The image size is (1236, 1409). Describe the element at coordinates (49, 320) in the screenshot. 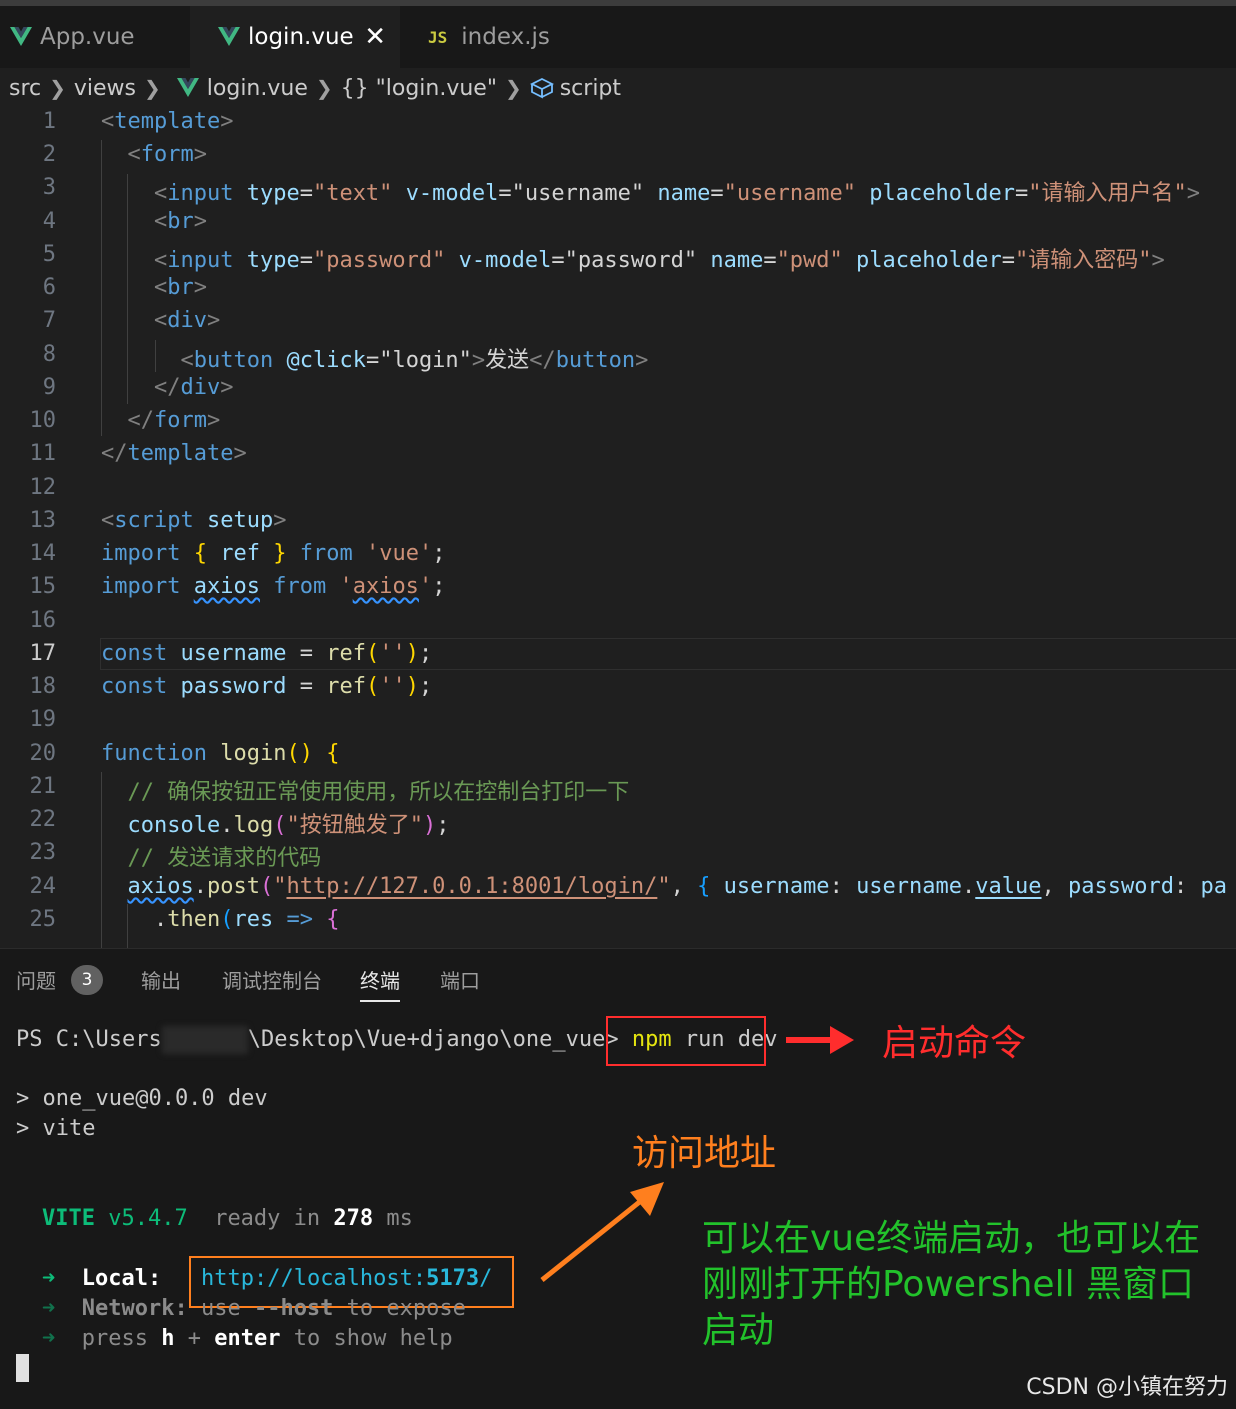

I see `line-number: 7` at that location.